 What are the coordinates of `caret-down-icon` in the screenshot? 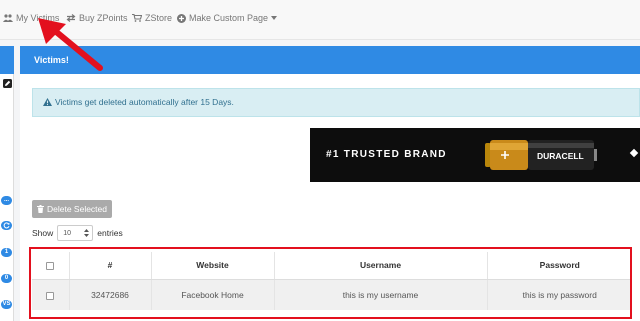 It's located at (274, 18).